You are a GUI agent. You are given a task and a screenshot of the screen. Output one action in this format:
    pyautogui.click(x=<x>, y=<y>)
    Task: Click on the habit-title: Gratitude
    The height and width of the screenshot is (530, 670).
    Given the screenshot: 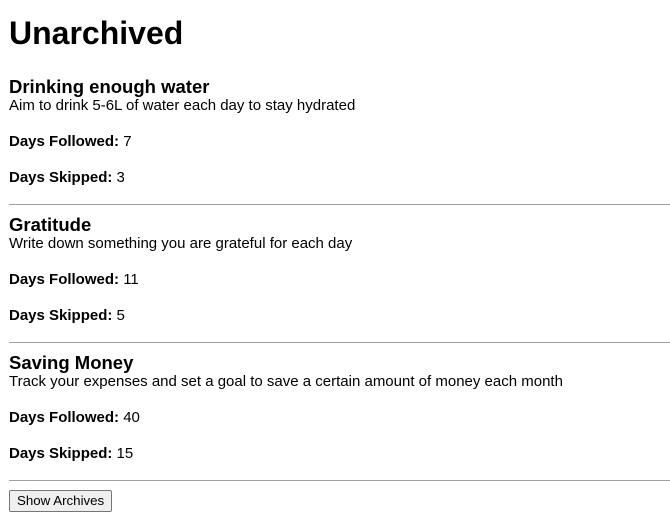 What is the action you would take?
    pyautogui.click(x=50, y=224)
    